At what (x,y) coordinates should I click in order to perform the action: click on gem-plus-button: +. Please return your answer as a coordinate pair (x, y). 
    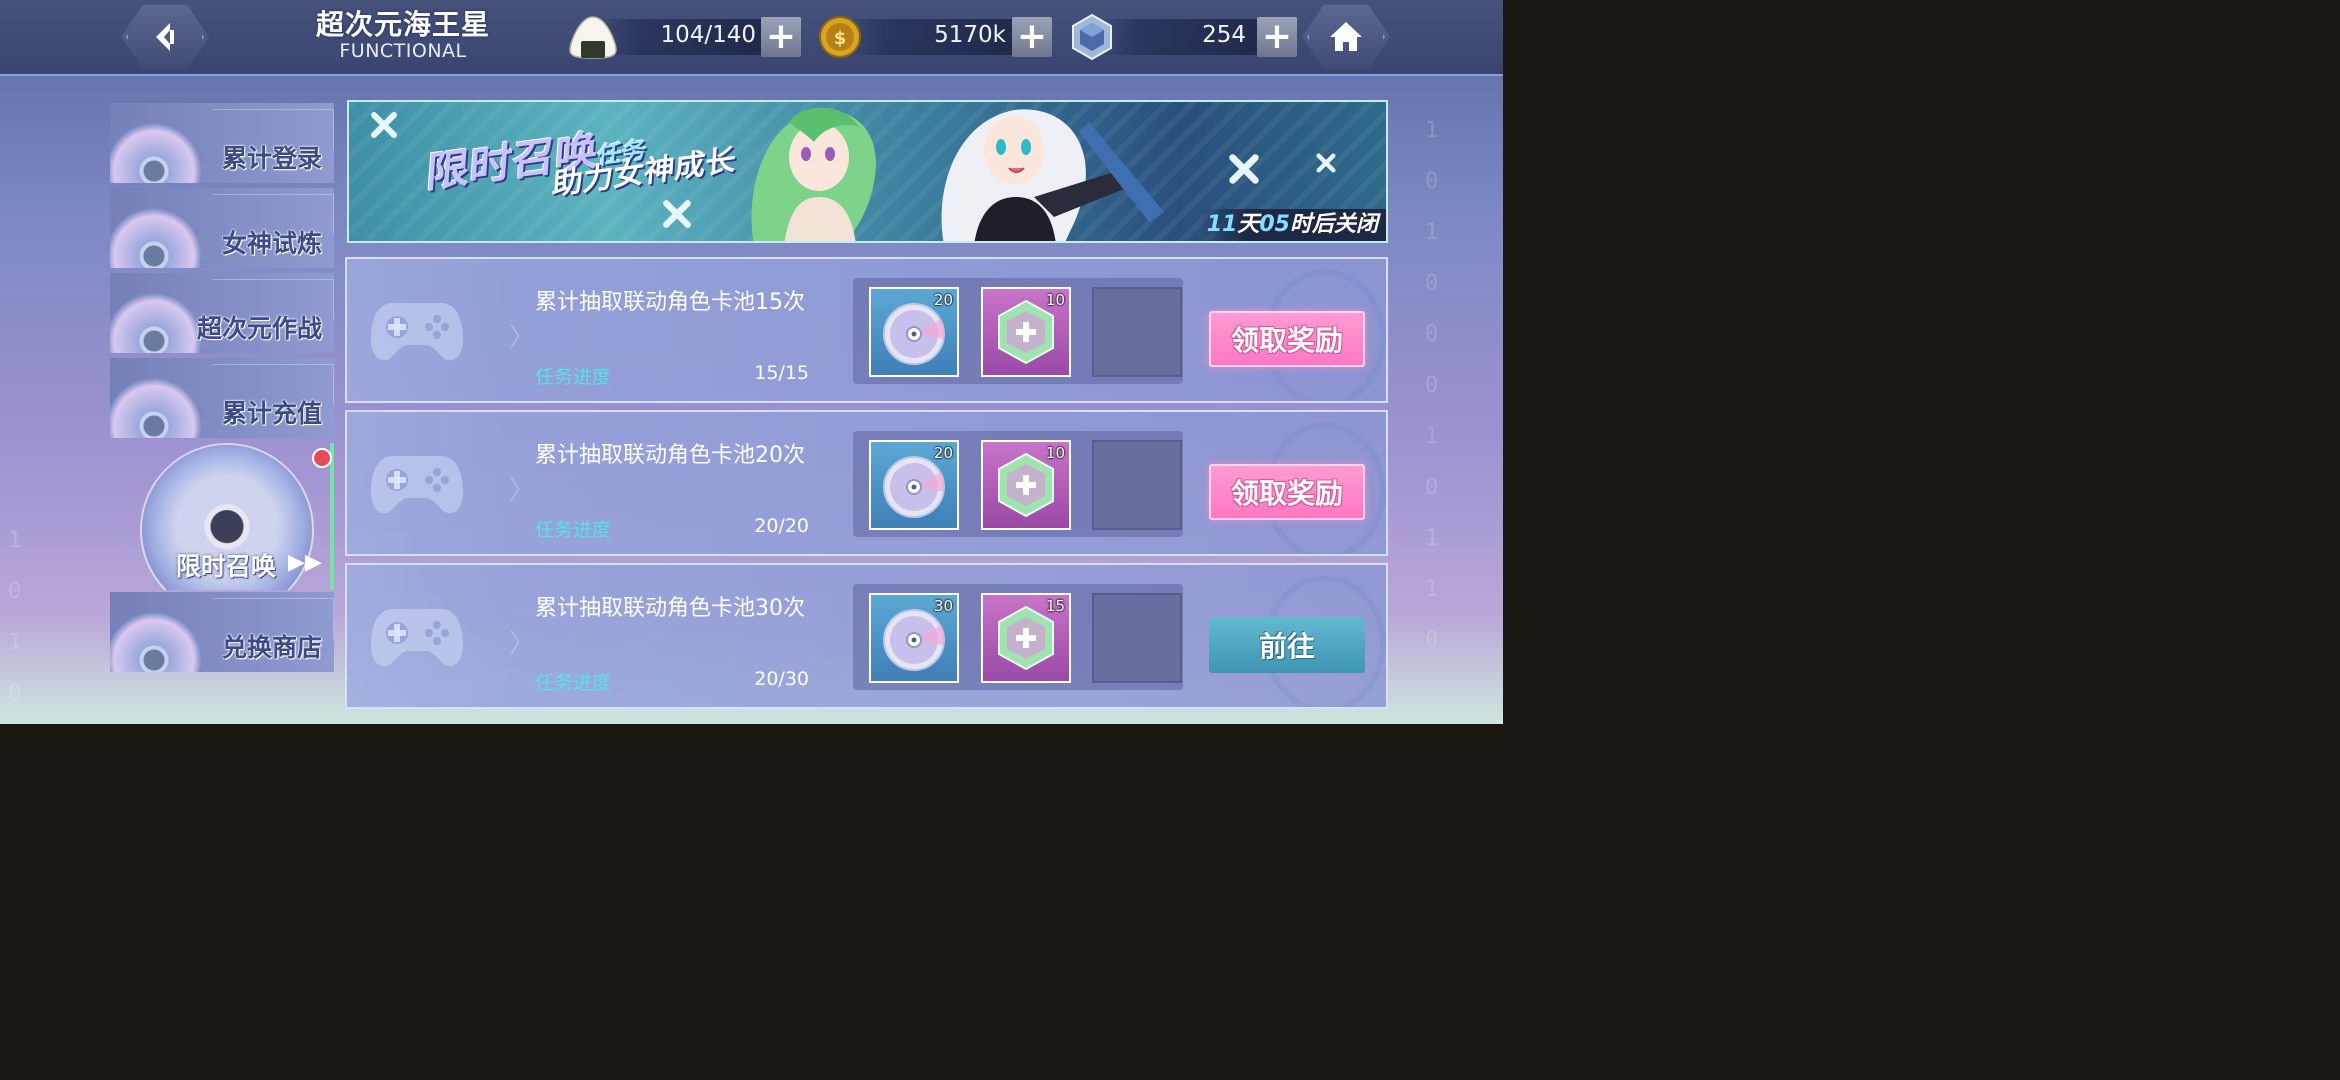
    Looking at the image, I should click on (1277, 37).